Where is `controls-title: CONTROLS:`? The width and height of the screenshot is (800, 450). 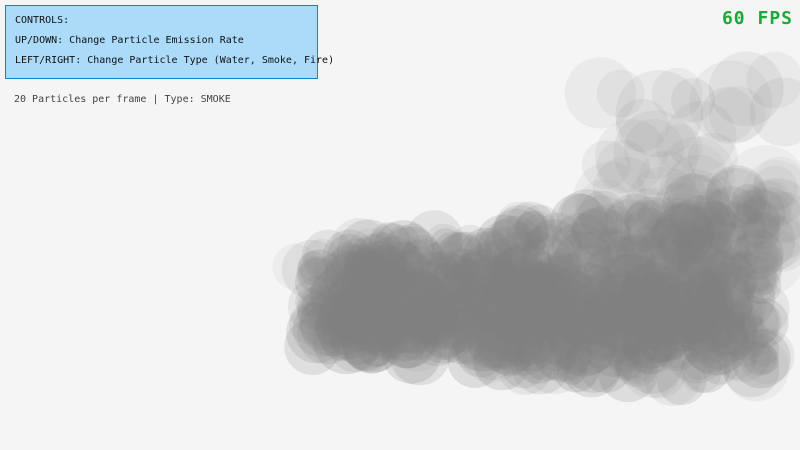 controls-title: CONTROLS: is located at coordinates (42, 20).